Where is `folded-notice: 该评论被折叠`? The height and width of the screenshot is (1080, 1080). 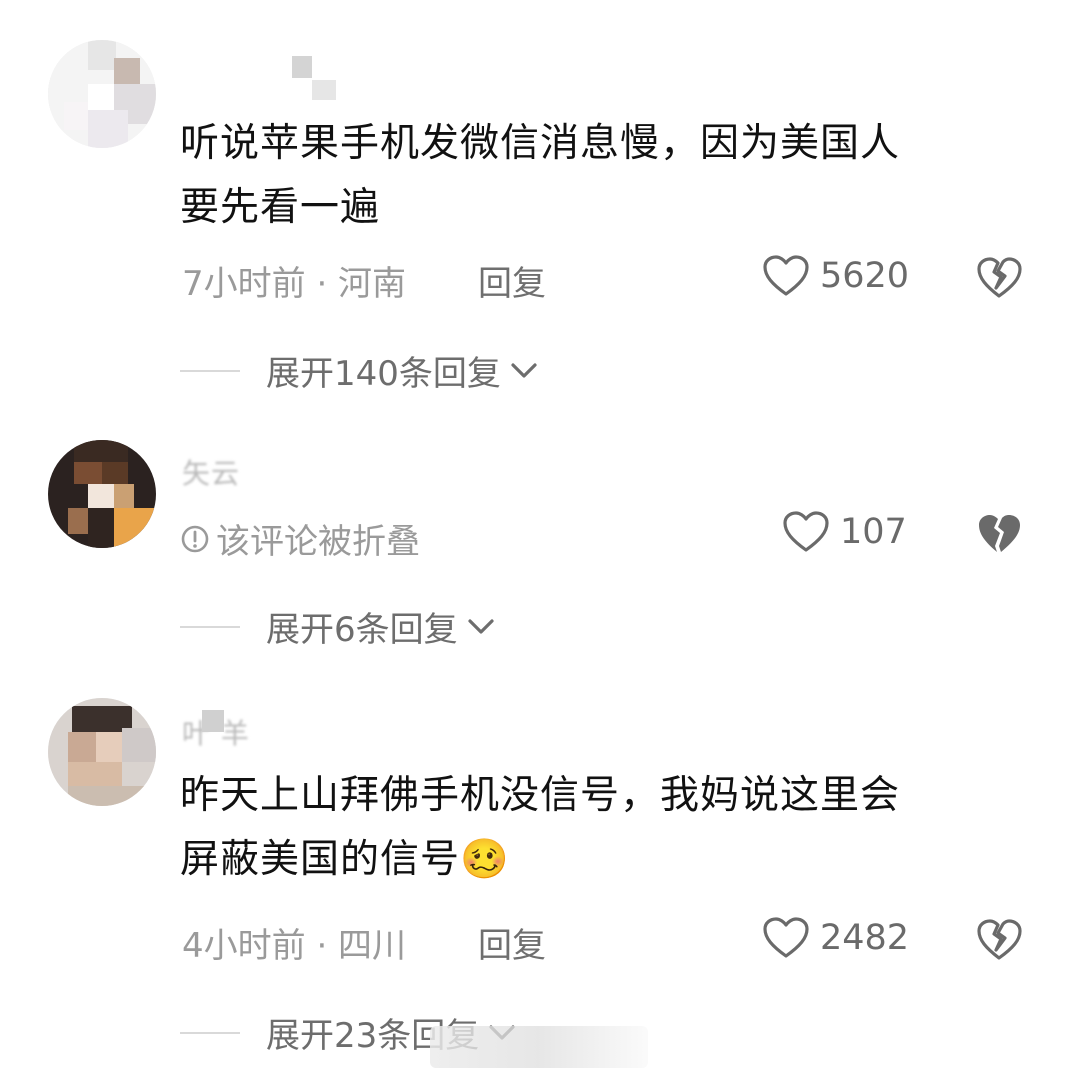 folded-notice: 该评论被折叠 is located at coordinates (300, 538).